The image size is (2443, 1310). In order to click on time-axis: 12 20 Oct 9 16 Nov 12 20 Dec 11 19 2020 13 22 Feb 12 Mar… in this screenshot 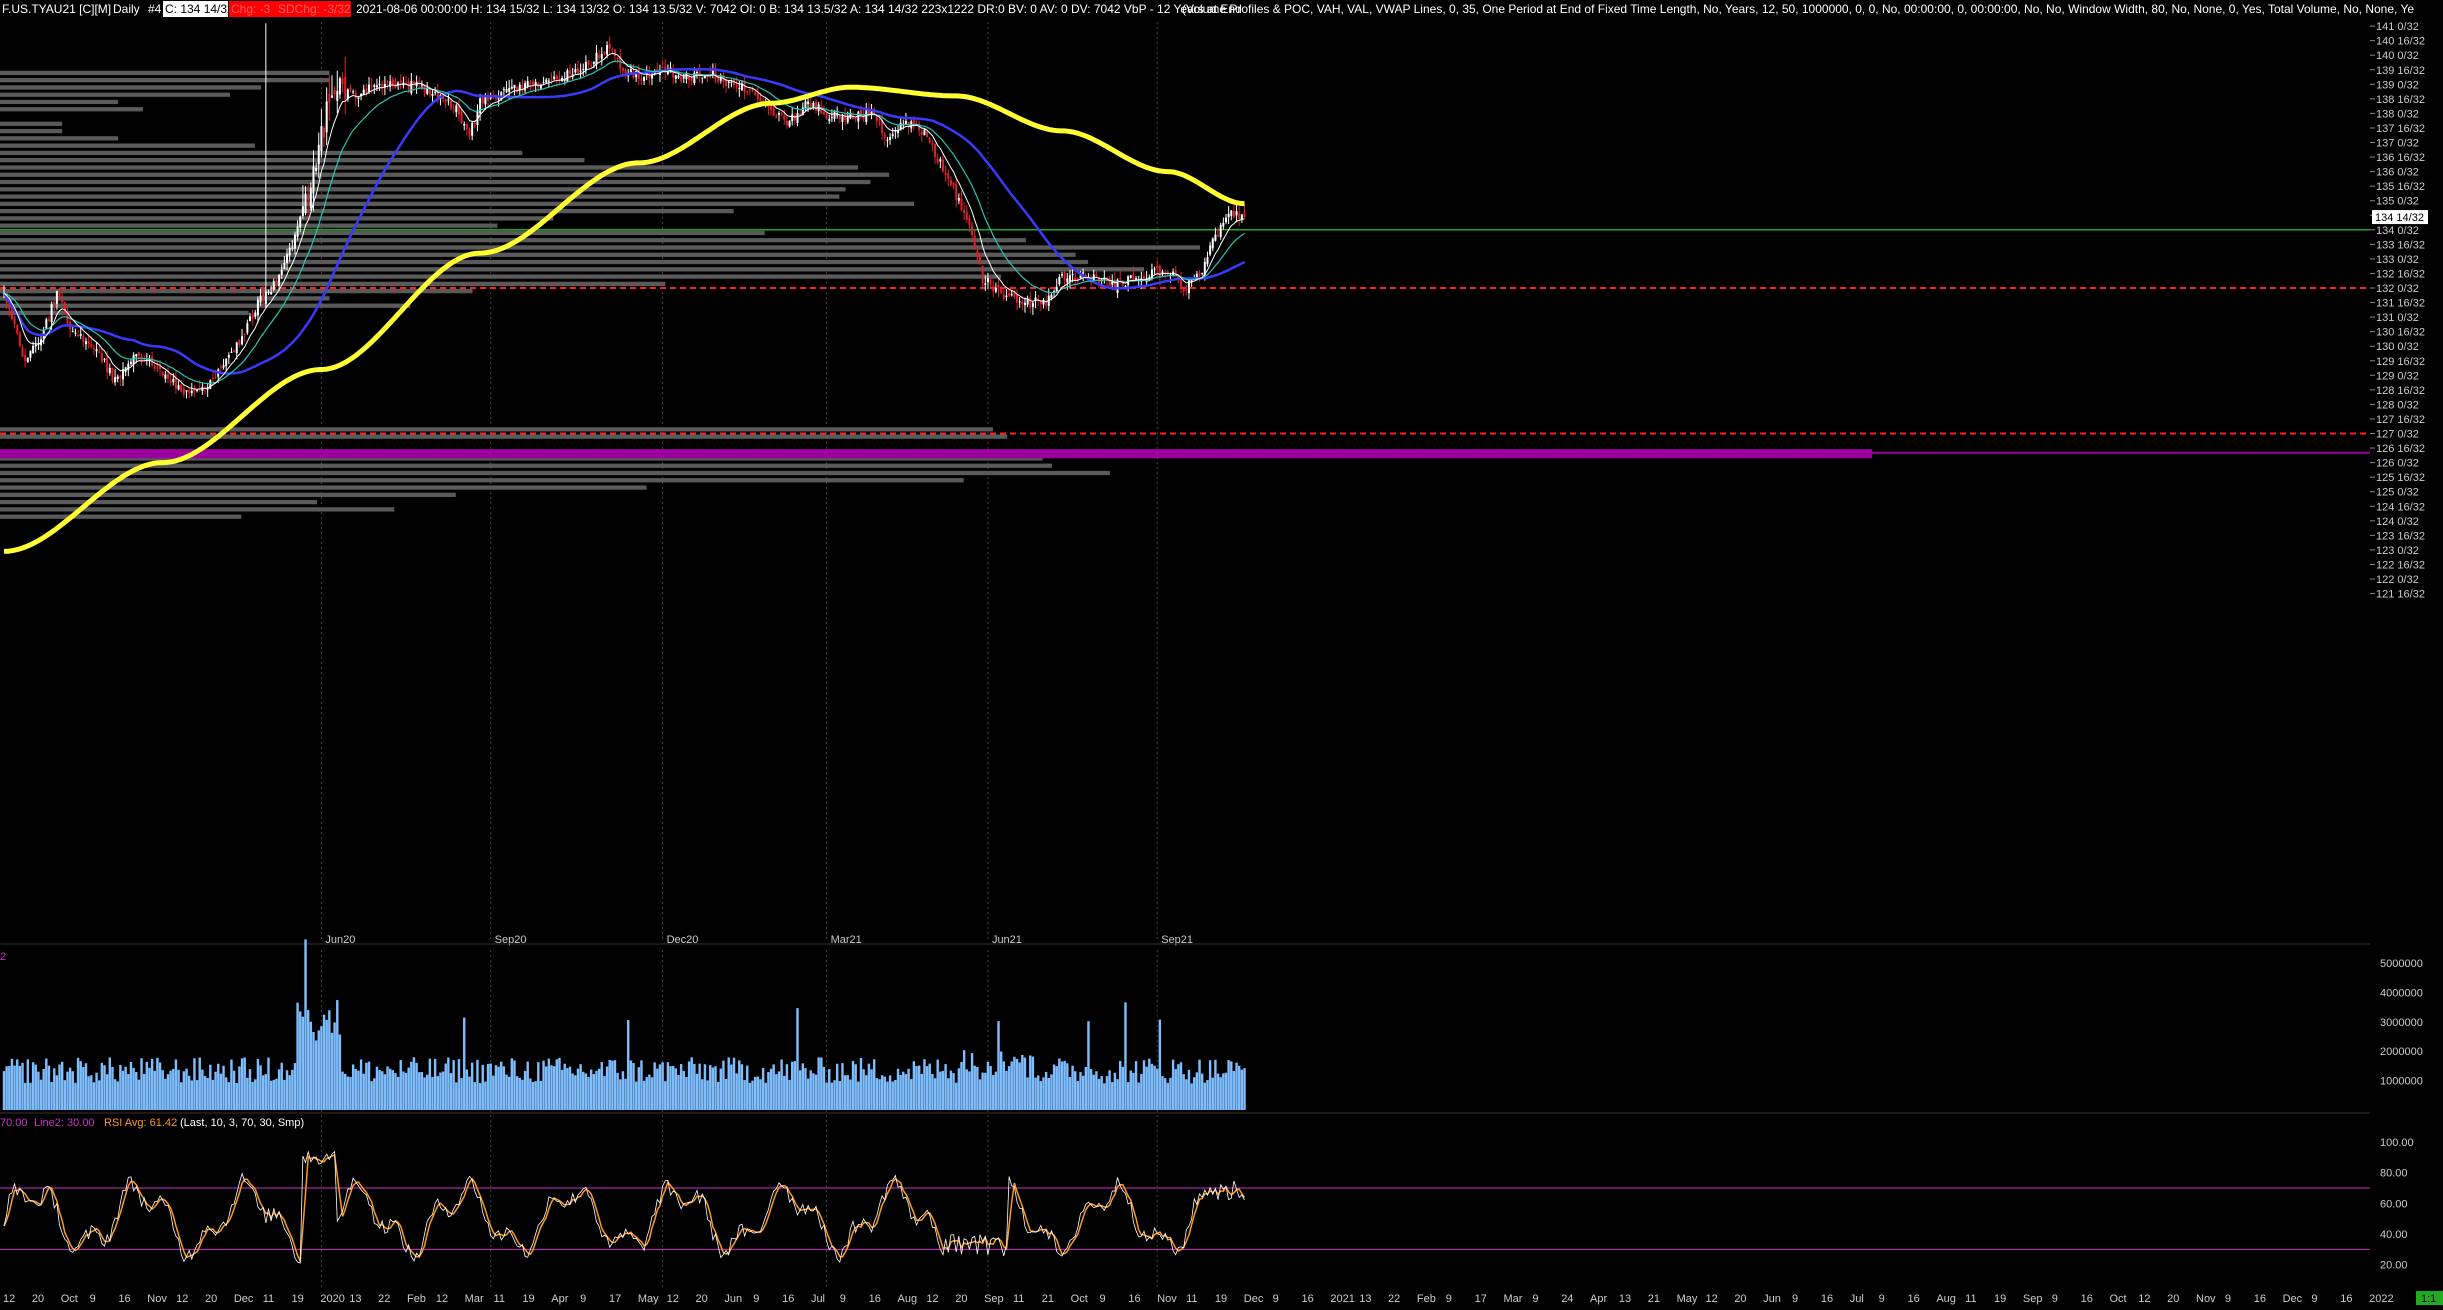, I will do `click(1208, 1298)`.